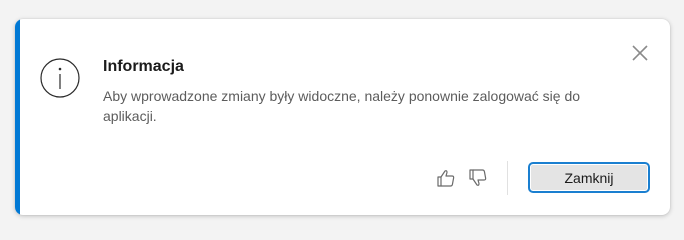 This screenshot has width=684, height=240. I want to click on close-icon, so click(640, 53).